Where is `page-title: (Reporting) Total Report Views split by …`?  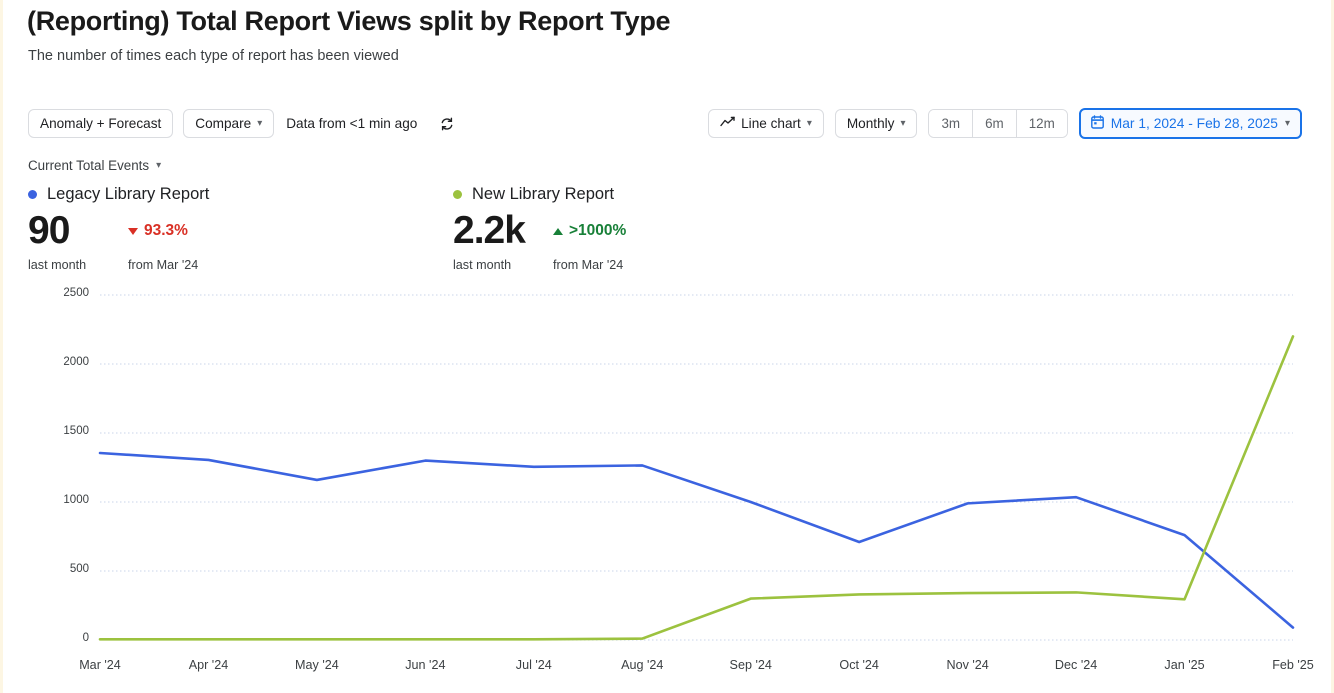
page-title: (Reporting) Total Report Views split by … is located at coordinates (349, 21).